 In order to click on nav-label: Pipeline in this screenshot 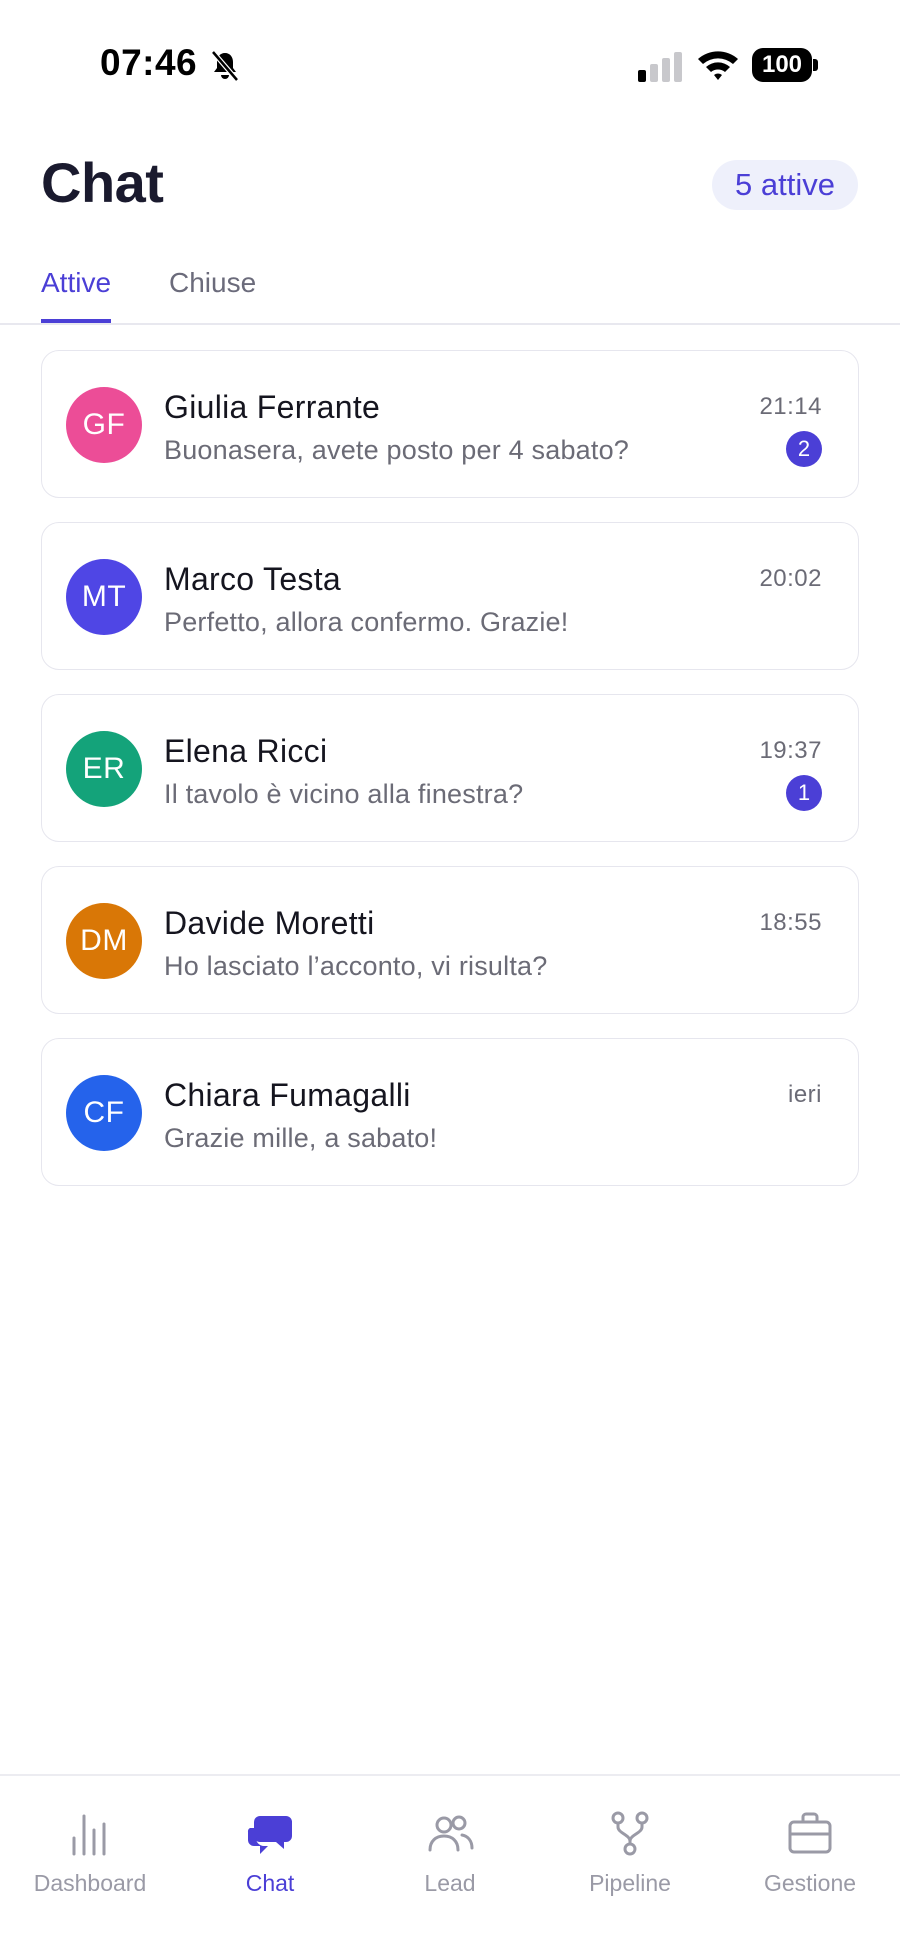, I will do `click(630, 1883)`.